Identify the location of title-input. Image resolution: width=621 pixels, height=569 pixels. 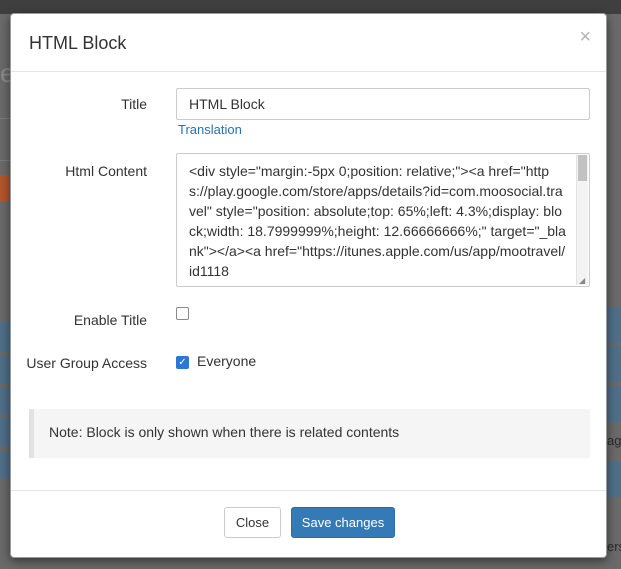
(383, 104).